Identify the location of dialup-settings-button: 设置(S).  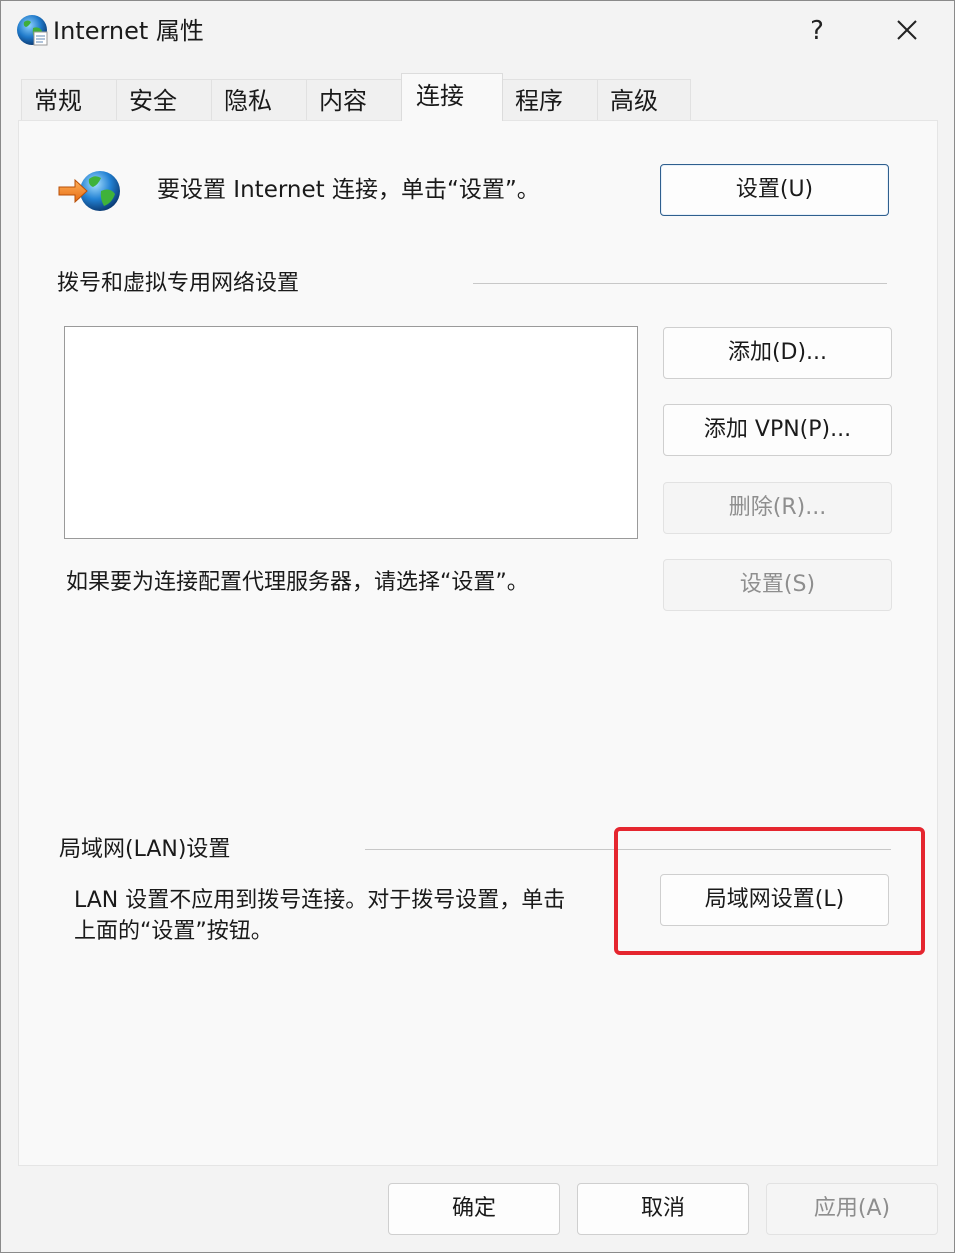
(777, 585).